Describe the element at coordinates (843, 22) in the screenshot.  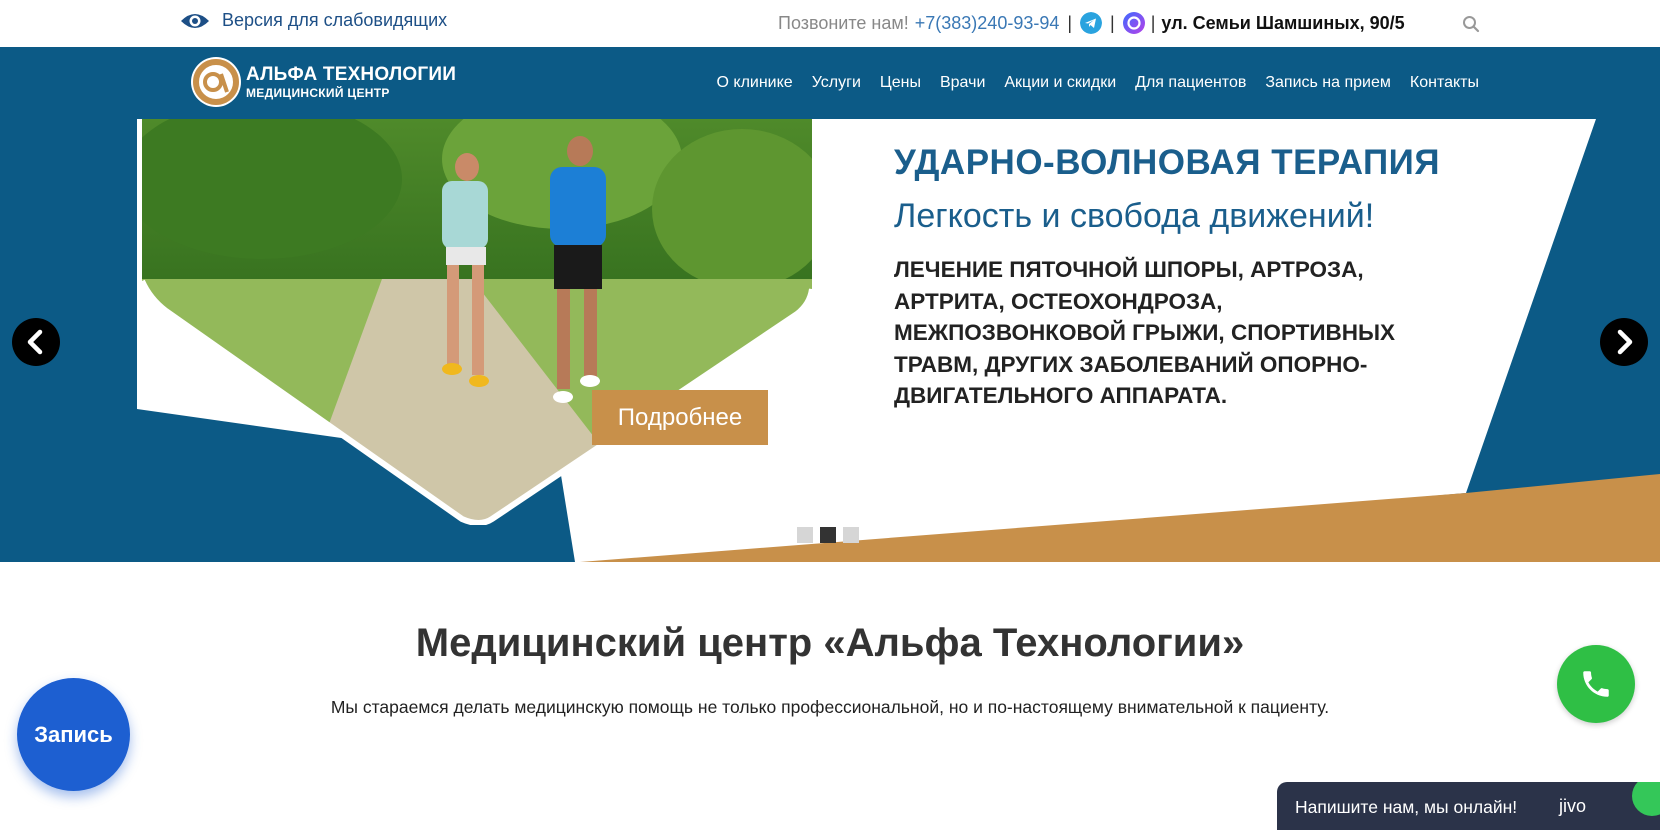
I see `call-label: Позвоните нам!` at that location.